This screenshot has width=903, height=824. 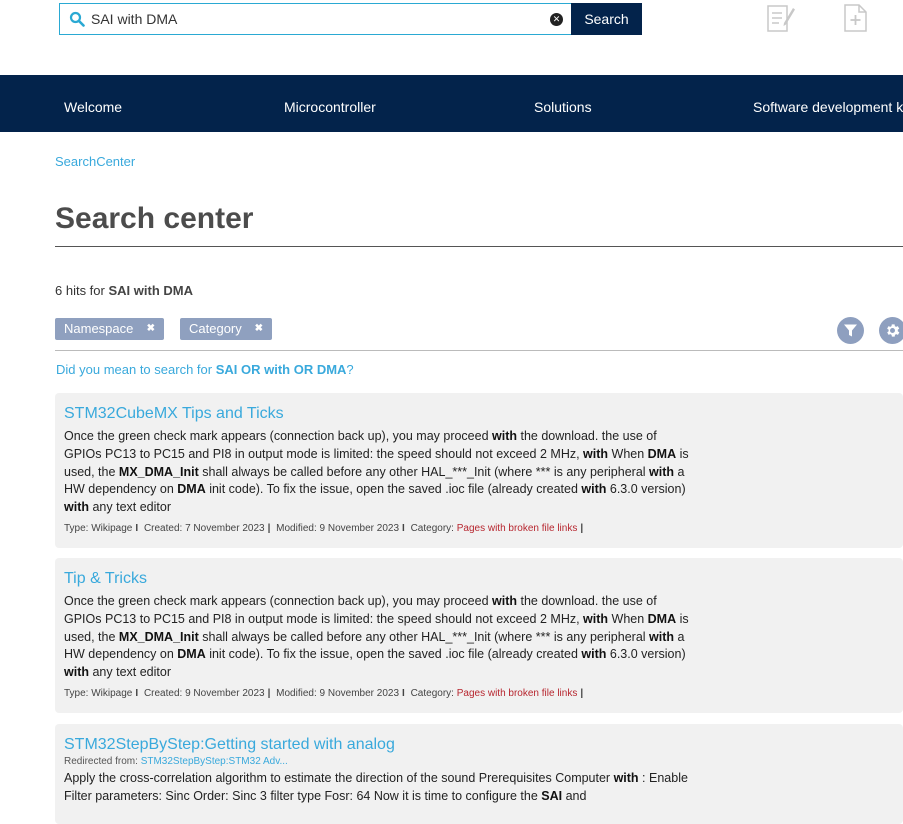 What do you see at coordinates (893, 330) in the screenshot?
I see `gear-icon` at bounding box center [893, 330].